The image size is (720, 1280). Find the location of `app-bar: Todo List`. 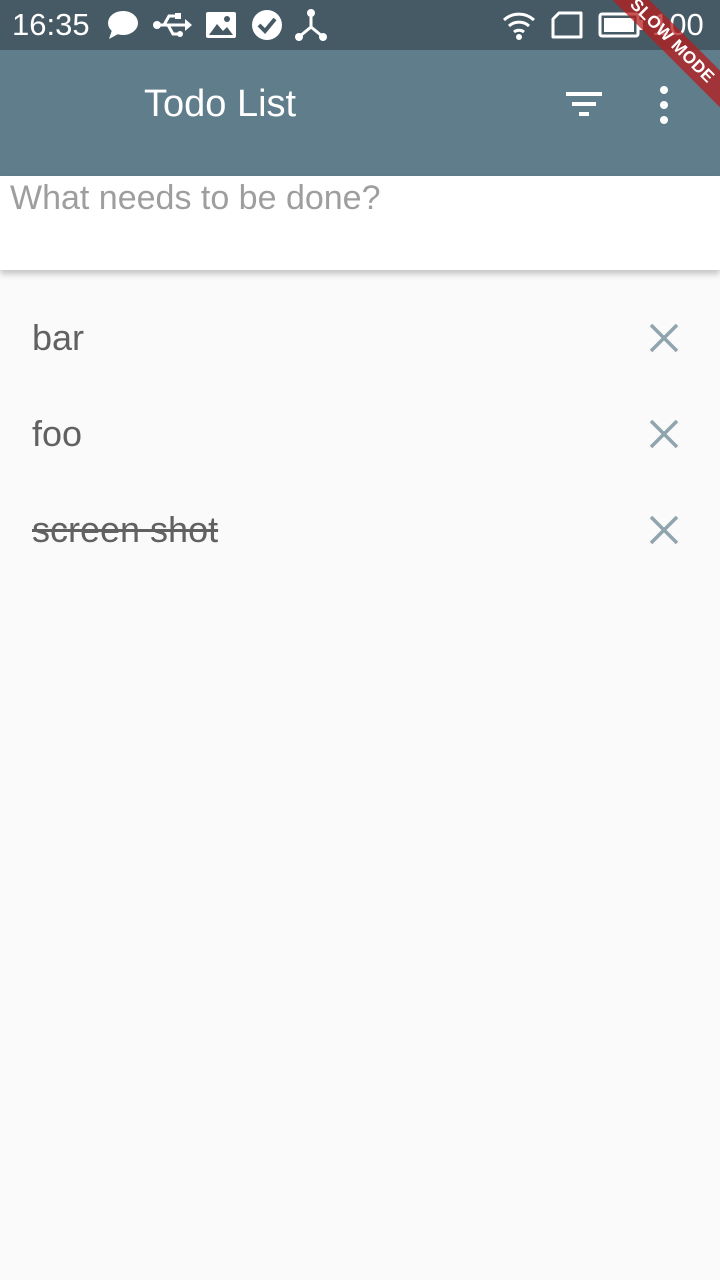

app-bar: Todo List is located at coordinates (360, 113).